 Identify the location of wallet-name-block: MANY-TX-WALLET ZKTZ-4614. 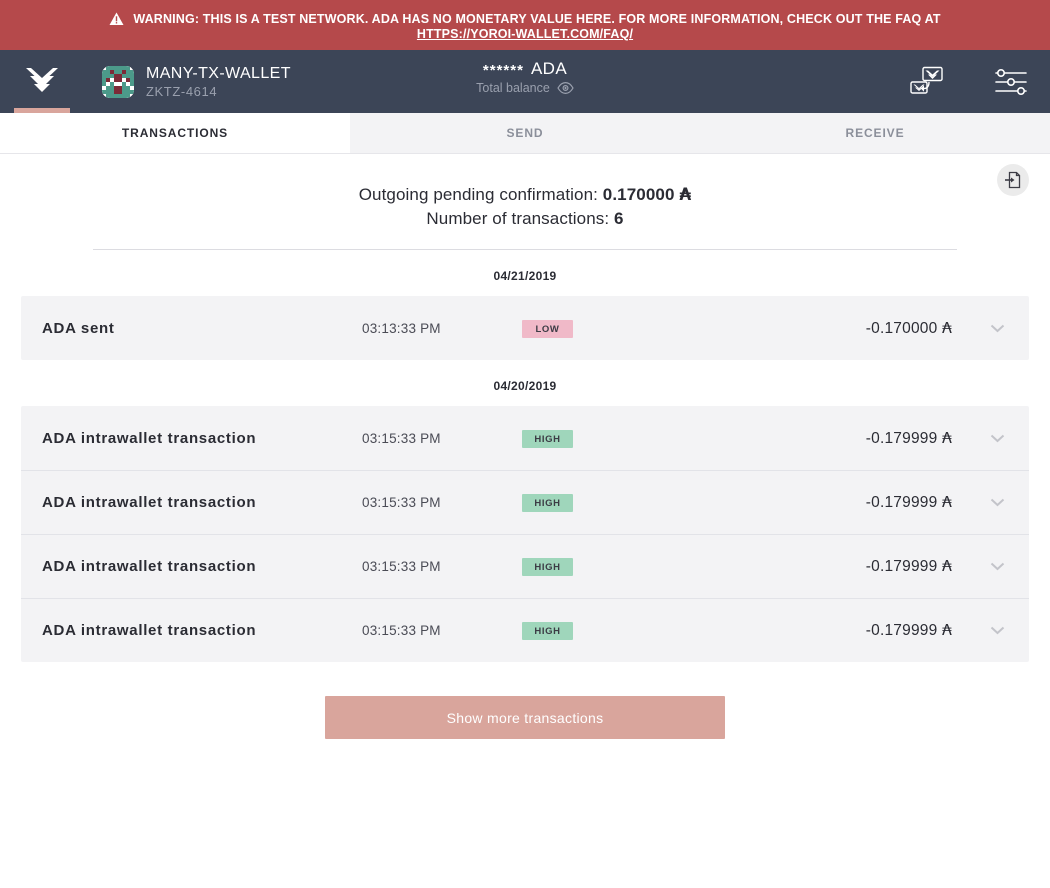
(218, 82).